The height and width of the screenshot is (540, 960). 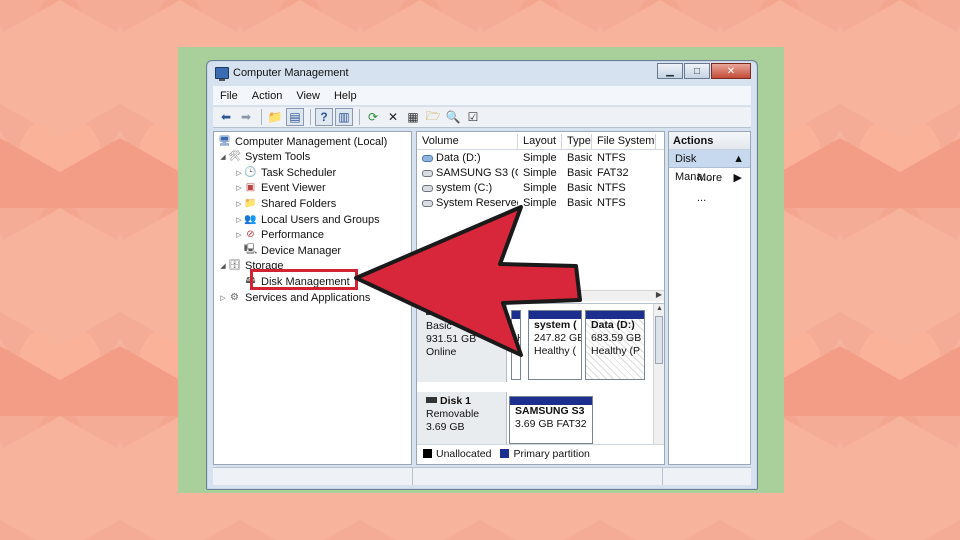 I want to click on collapsed-triangle-icon: ▷, so click(x=239, y=204).